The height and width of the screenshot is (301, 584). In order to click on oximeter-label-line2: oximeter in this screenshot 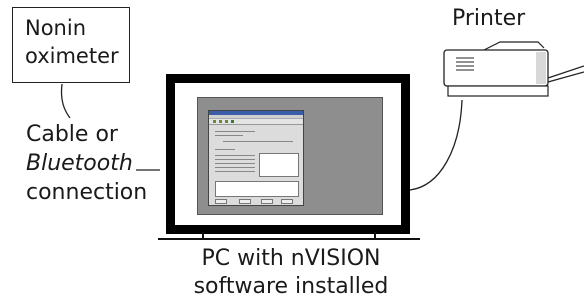, I will do `click(72, 56)`.